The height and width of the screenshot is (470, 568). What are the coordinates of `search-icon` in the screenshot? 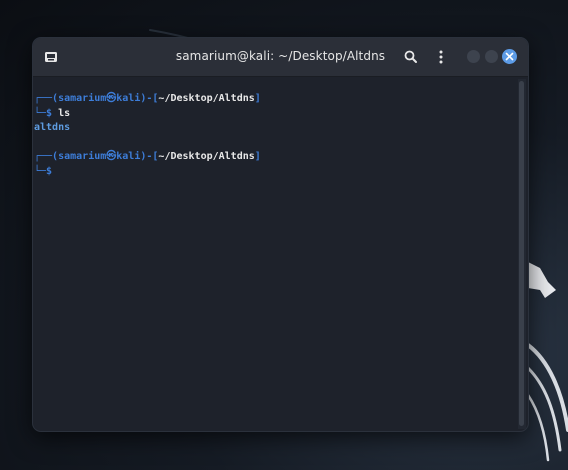 It's located at (411, 57).